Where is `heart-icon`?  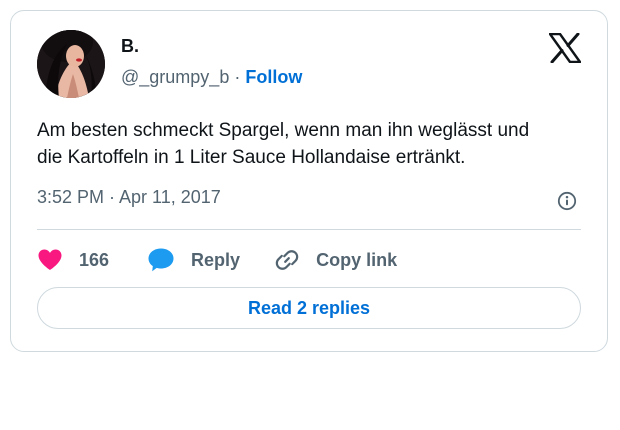
heart-icon is located at coordinates (50, 260).